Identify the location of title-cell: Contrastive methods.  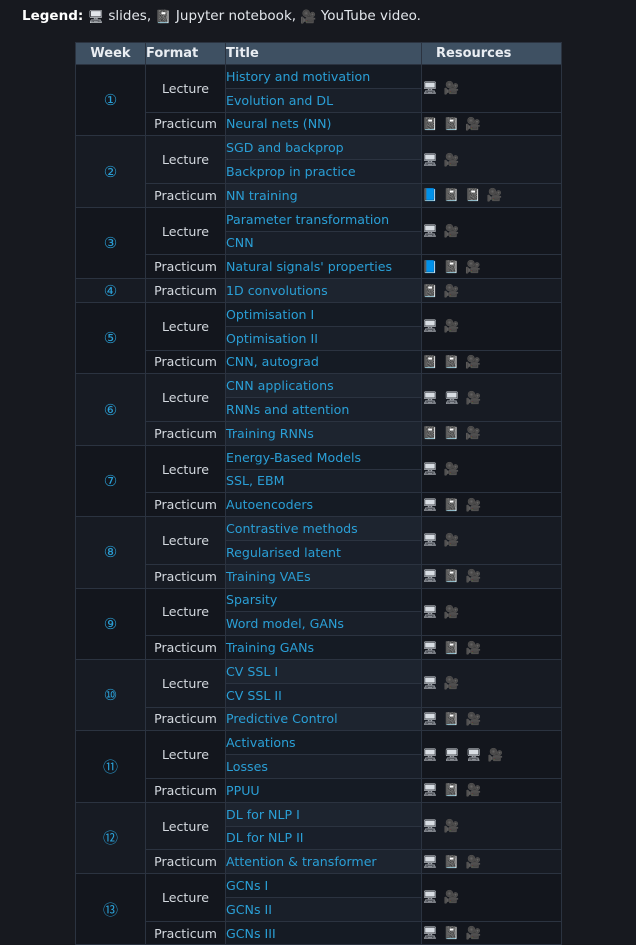
(323, 528).